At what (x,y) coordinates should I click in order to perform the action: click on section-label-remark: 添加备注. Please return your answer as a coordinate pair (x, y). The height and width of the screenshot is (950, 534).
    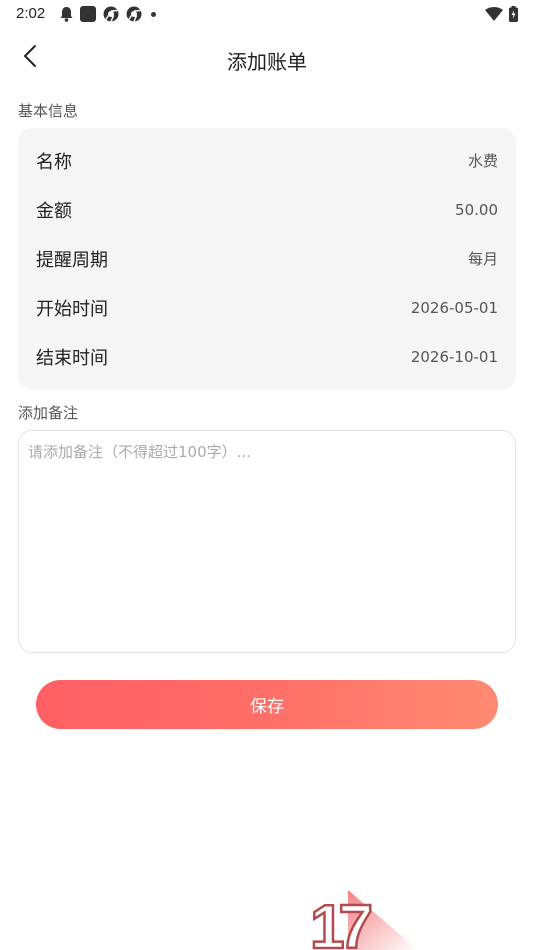
    Looking at the image, I should click on (48, 413).